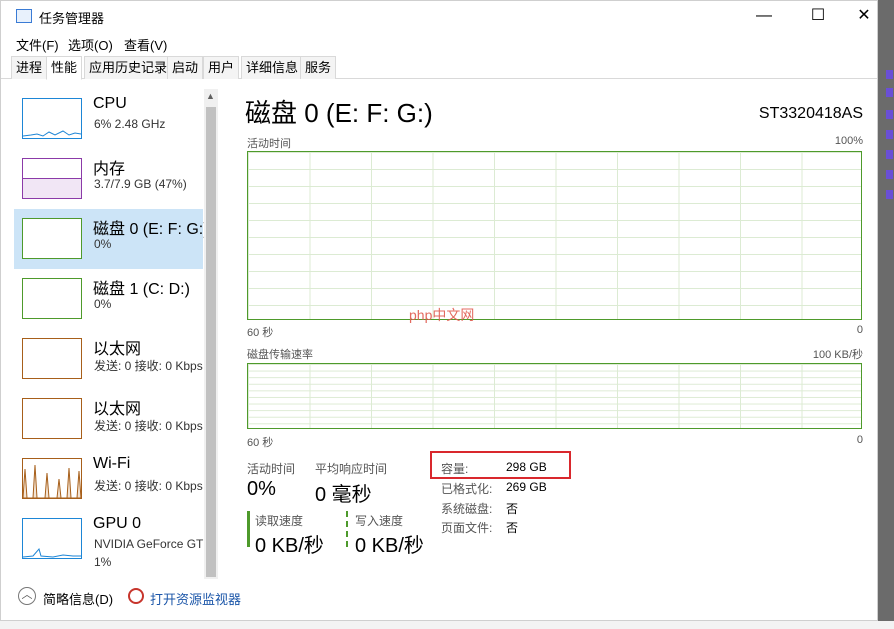  I want to click on graph2-label: 磁盘传输速率, so click(280, 355).